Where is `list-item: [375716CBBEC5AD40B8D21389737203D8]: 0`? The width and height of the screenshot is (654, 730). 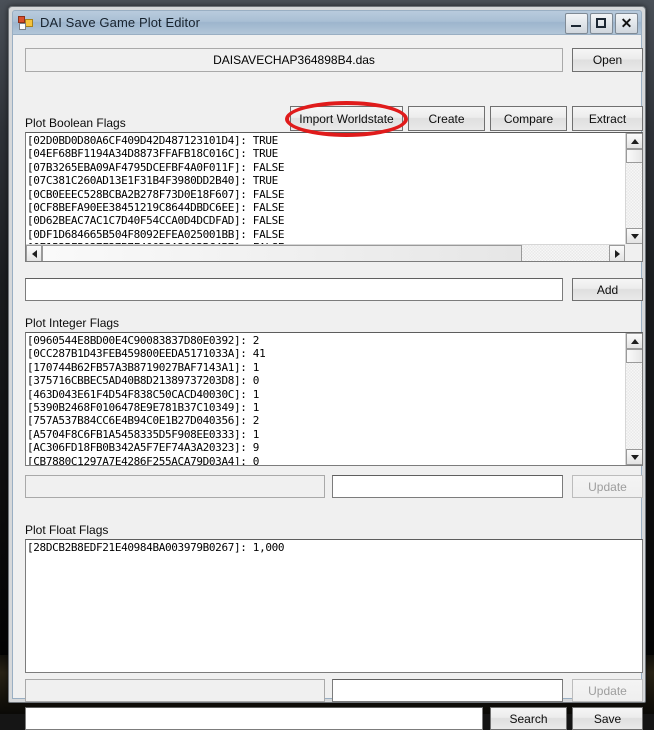 list-item: [375716CBBEC5AD40B8D21389737203D8]: 0 is located at coordinates (326, 380).